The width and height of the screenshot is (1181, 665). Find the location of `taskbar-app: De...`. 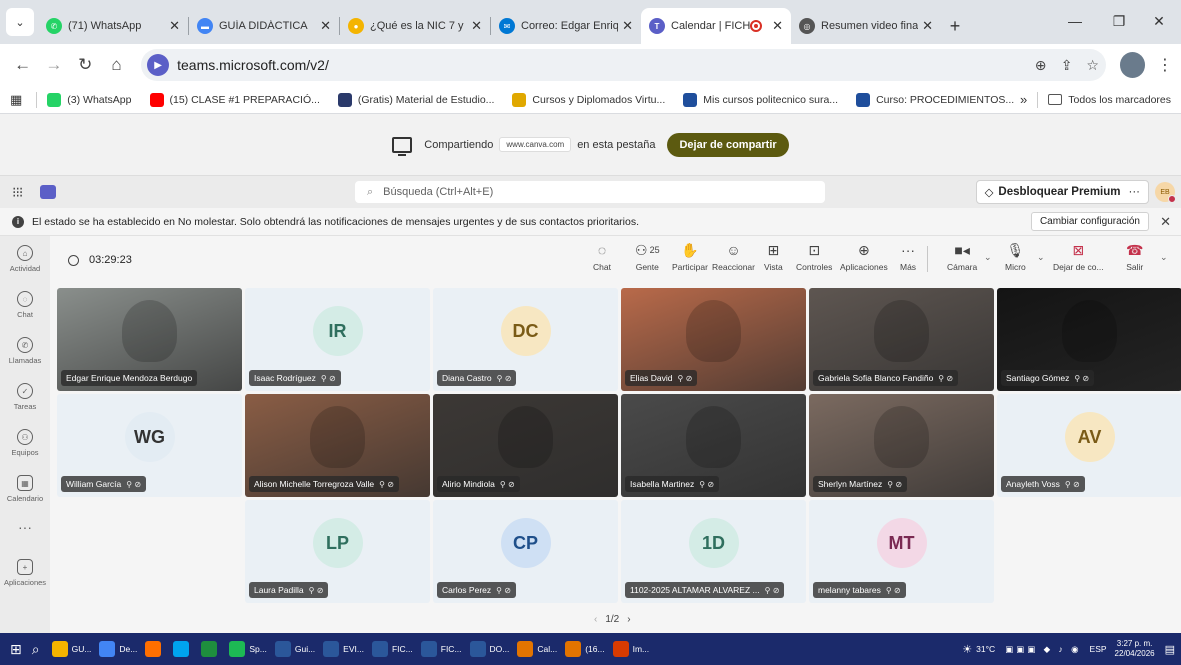

taskbar-app: De... is located at coordinates (118, 649).